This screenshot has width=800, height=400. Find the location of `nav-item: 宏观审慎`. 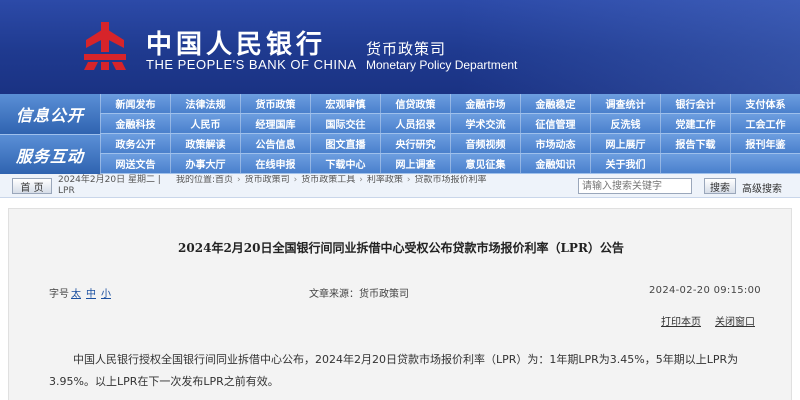

nav-item: 宏观审慎 is located at coordinates (345, 103).